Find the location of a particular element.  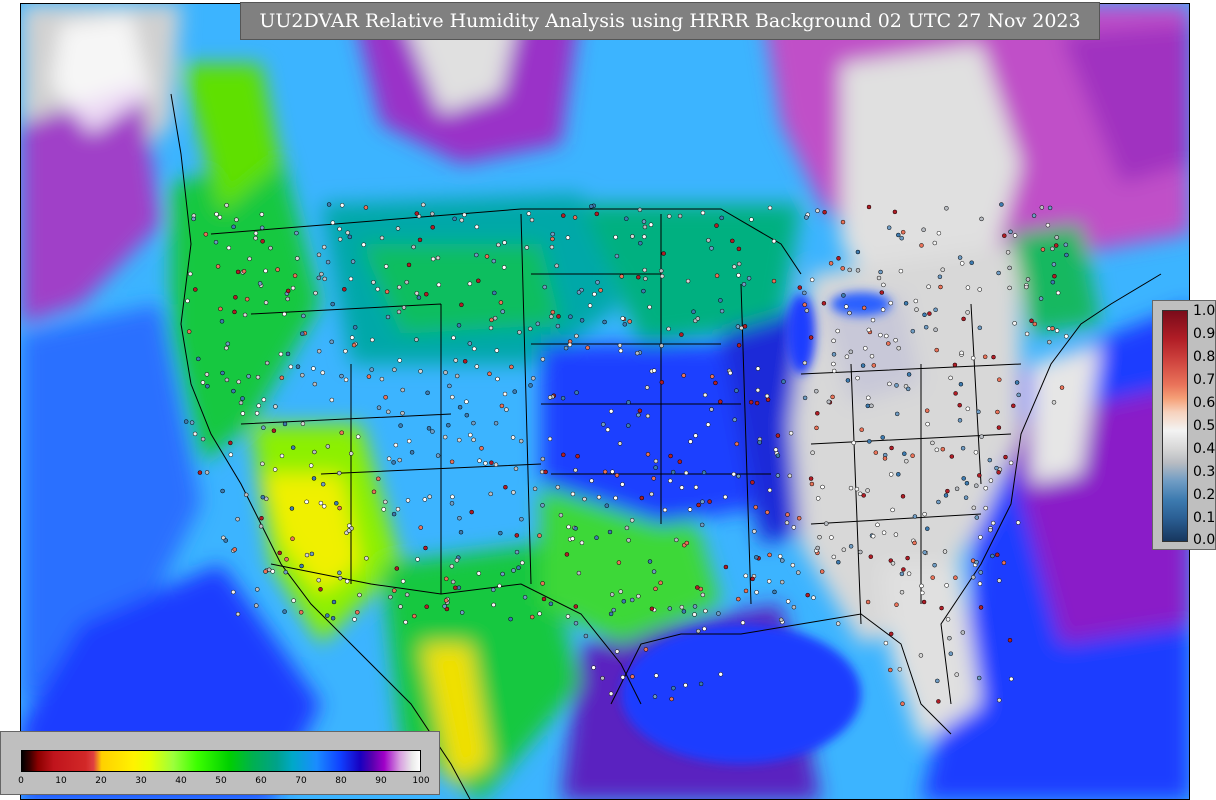

rh-tick: 50 is located at coordinates (221, 781).